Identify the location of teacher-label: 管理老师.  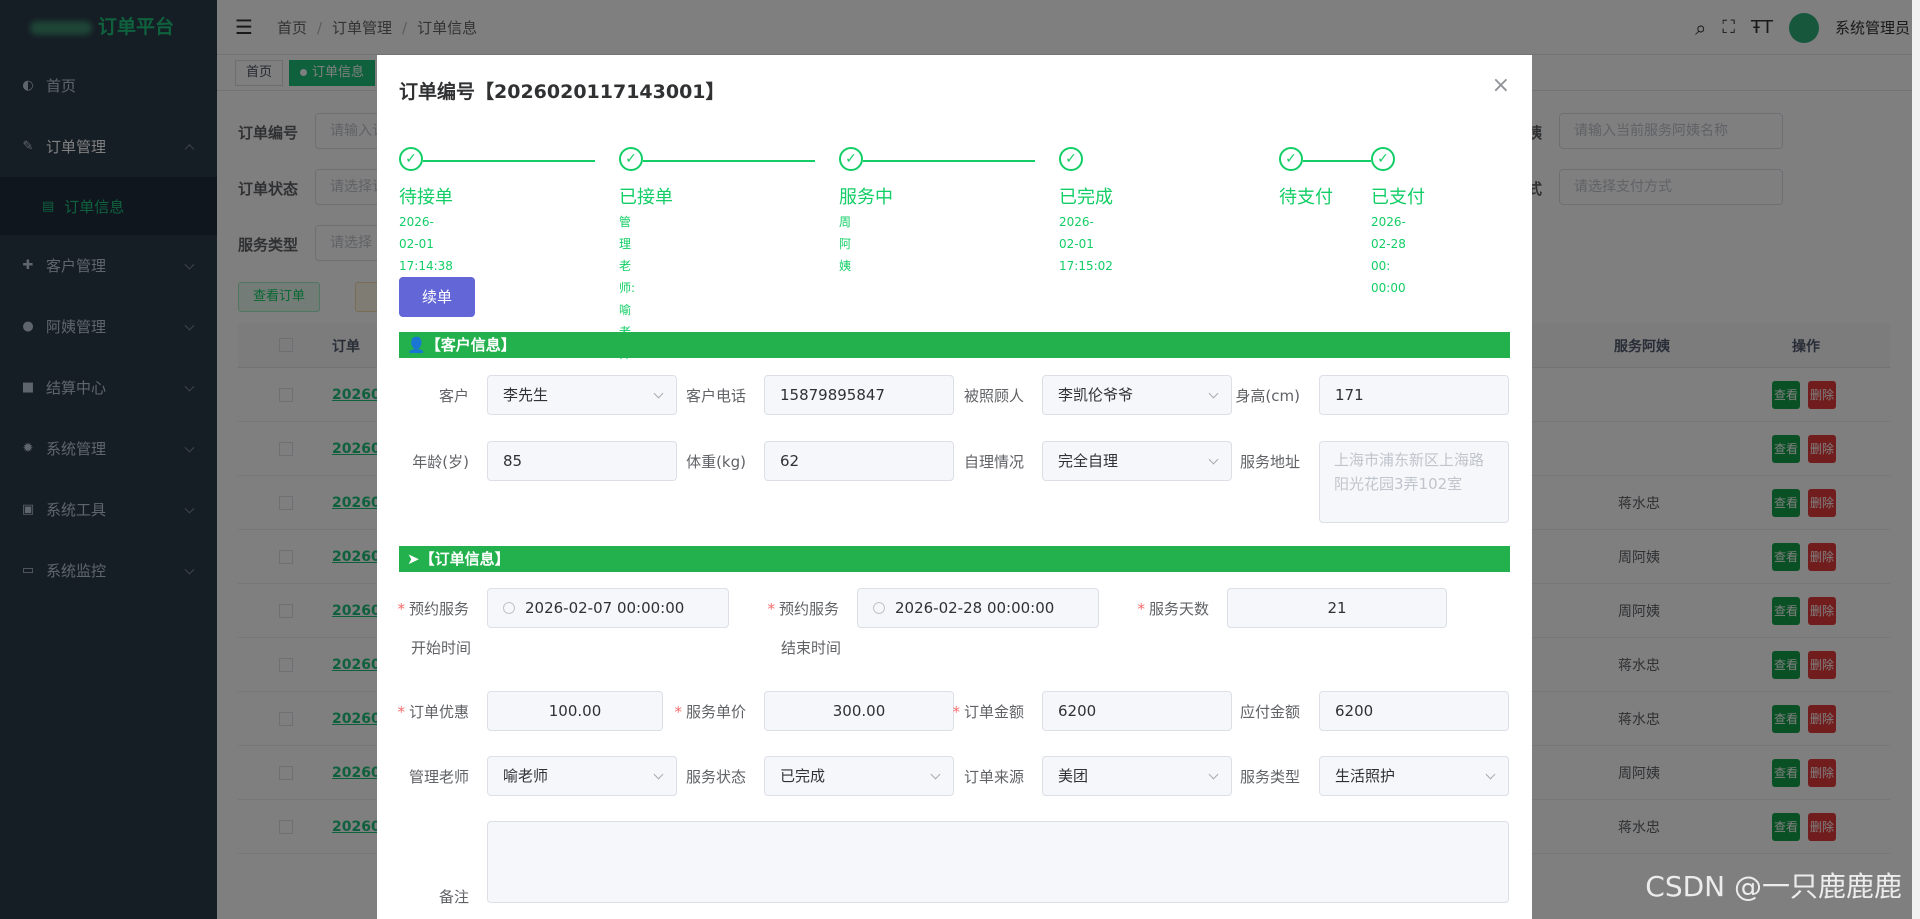
(438, 777).